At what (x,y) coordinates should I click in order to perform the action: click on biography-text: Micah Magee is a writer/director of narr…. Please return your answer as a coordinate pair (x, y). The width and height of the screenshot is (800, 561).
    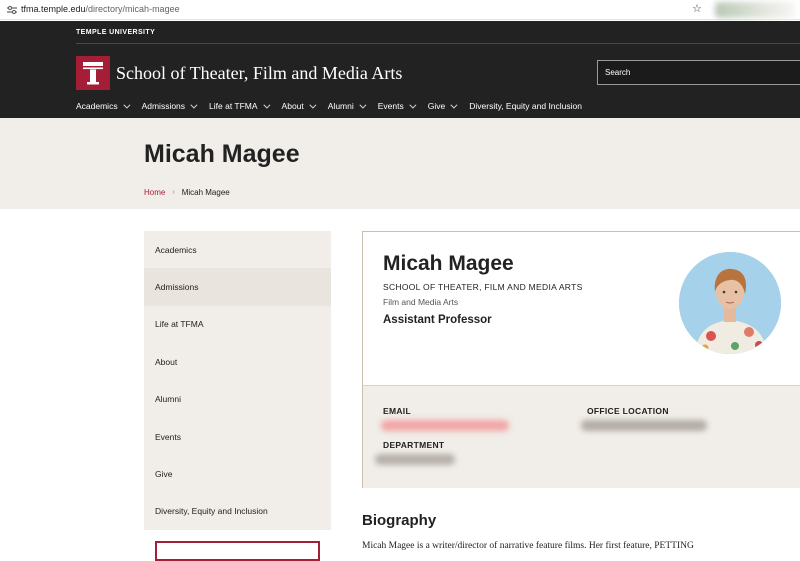
    Looking at the image, I should click on (528, 546).